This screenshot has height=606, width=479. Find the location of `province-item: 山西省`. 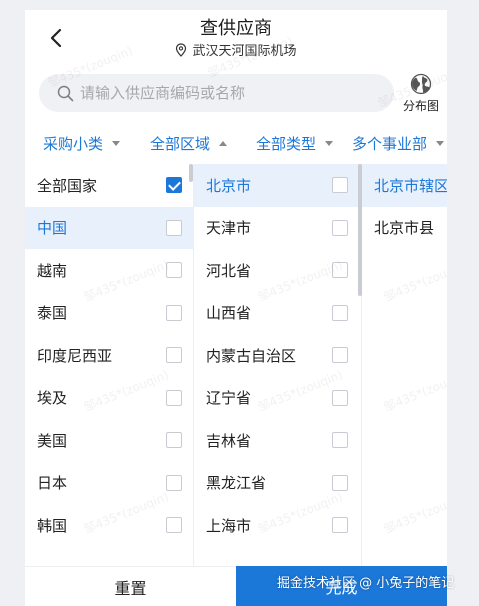

province-item: 山西省 is located at coordinates (277, 313).